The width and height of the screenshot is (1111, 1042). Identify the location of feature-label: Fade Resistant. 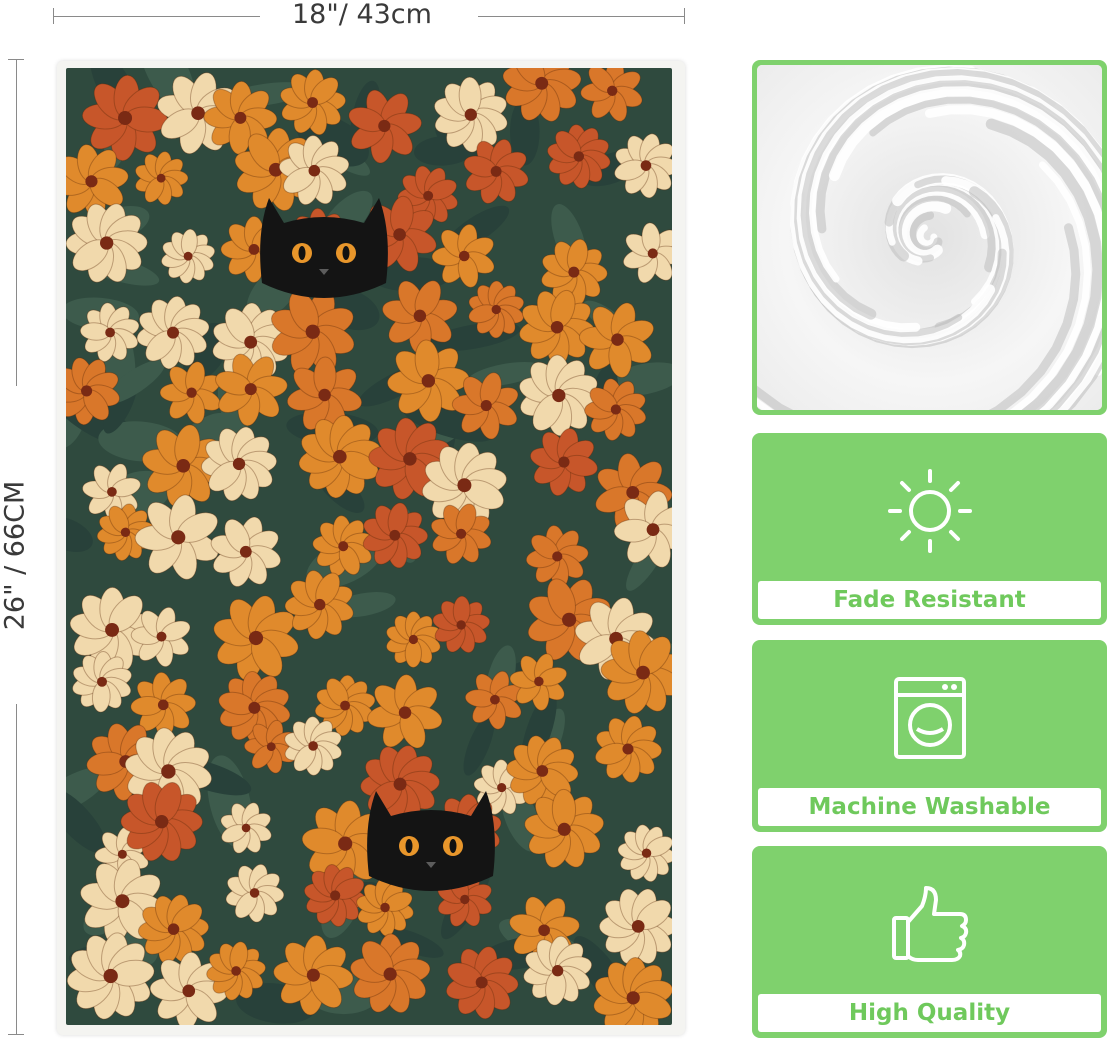
(929, 600).